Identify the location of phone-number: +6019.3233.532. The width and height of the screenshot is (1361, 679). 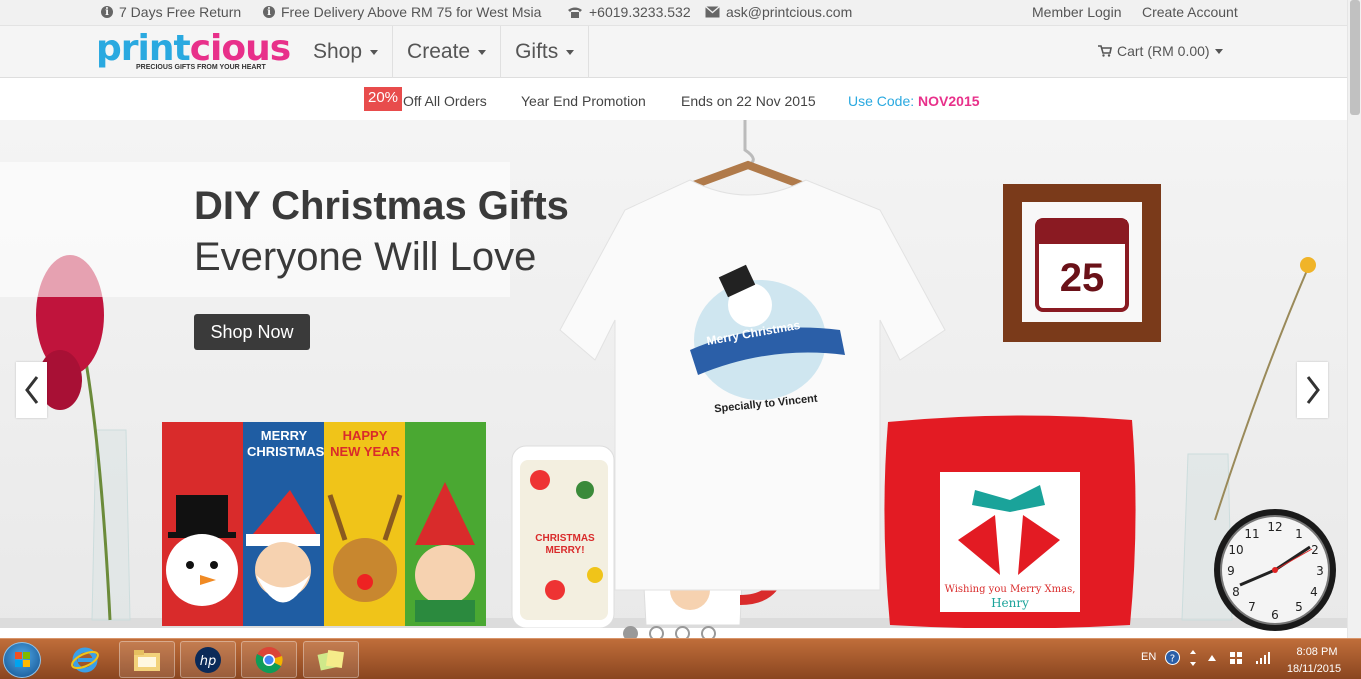
(640, 12).